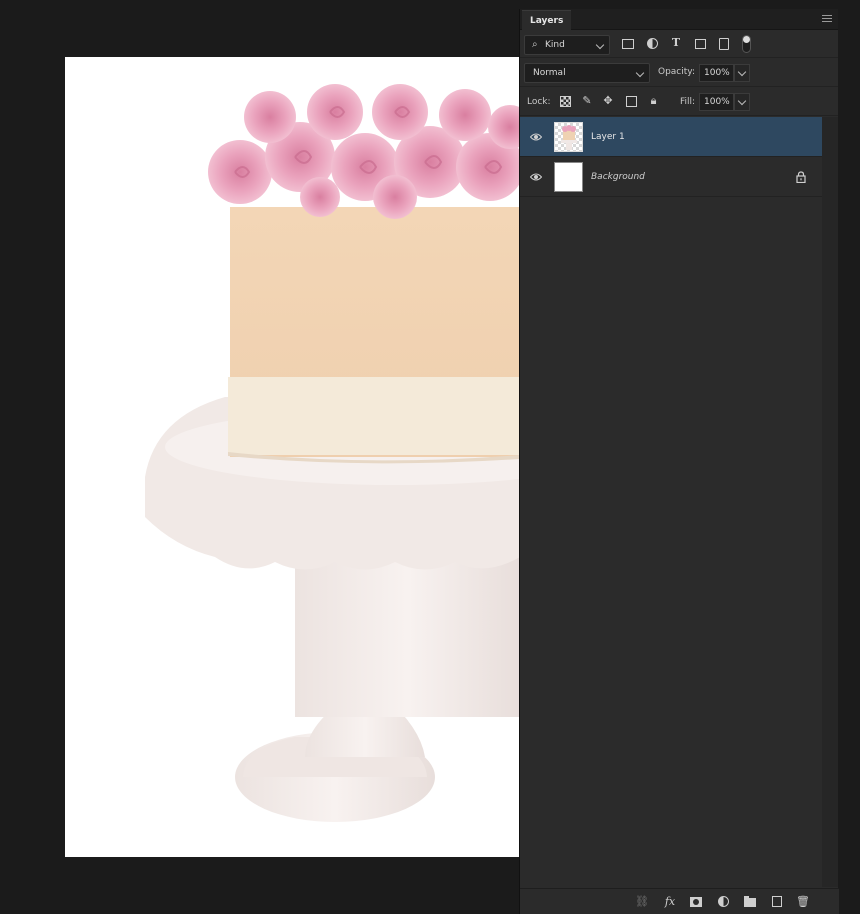 The height and width of the screenshot is (914, 860). I want to click on opacity-dropdown-button, so click(742, 73).